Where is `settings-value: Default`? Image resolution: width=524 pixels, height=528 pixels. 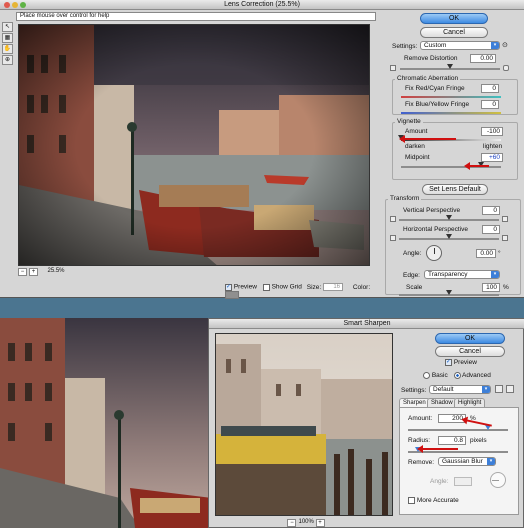 settings-value: Default is located at coordinates (443, 389).